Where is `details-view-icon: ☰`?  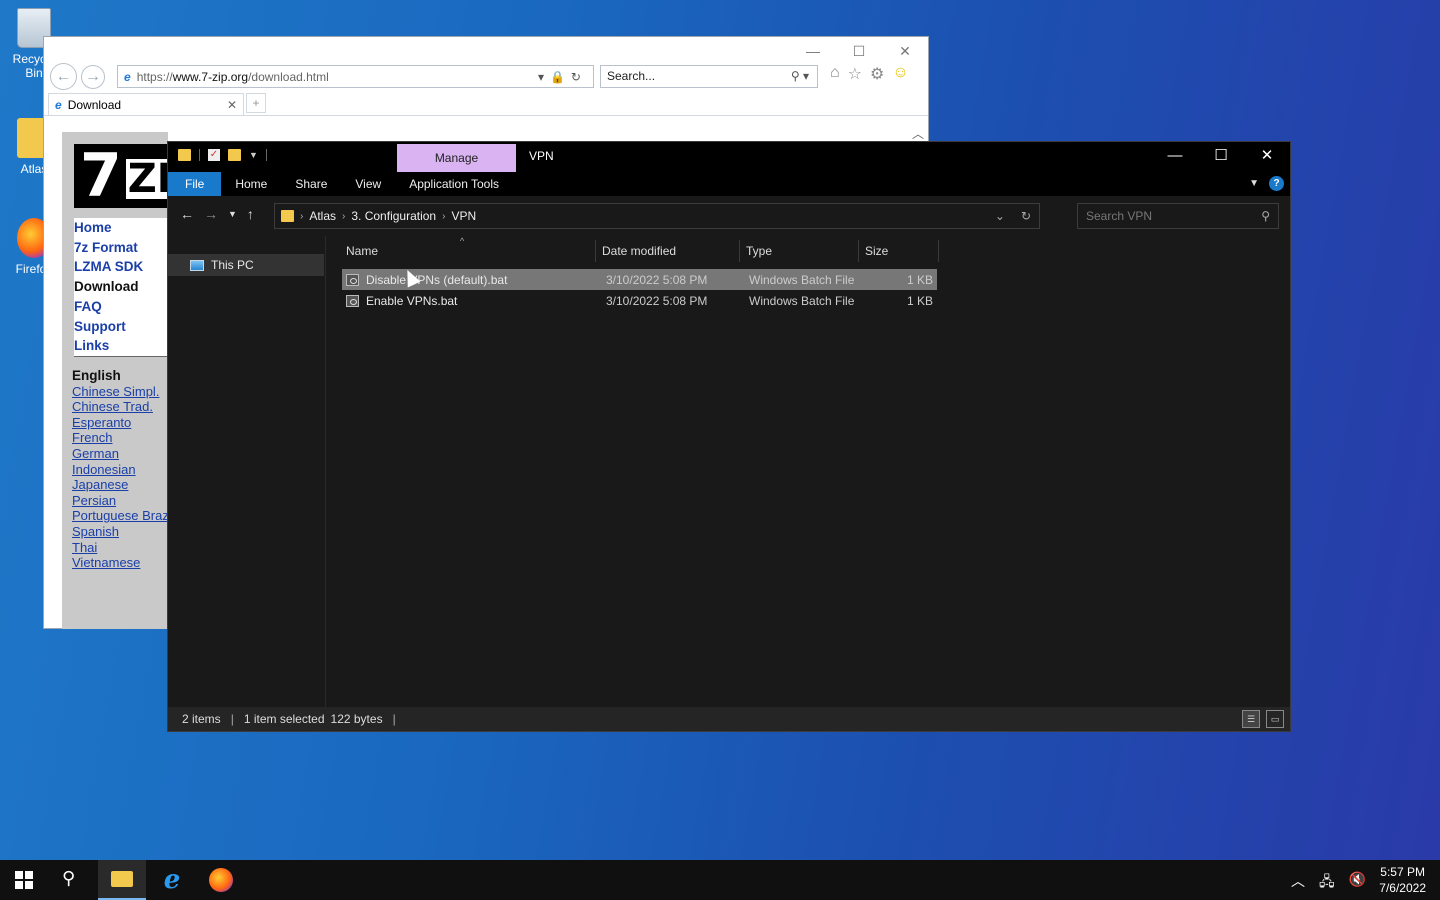
details-view-icon: ☰ is located at coordinates (1251, 719).